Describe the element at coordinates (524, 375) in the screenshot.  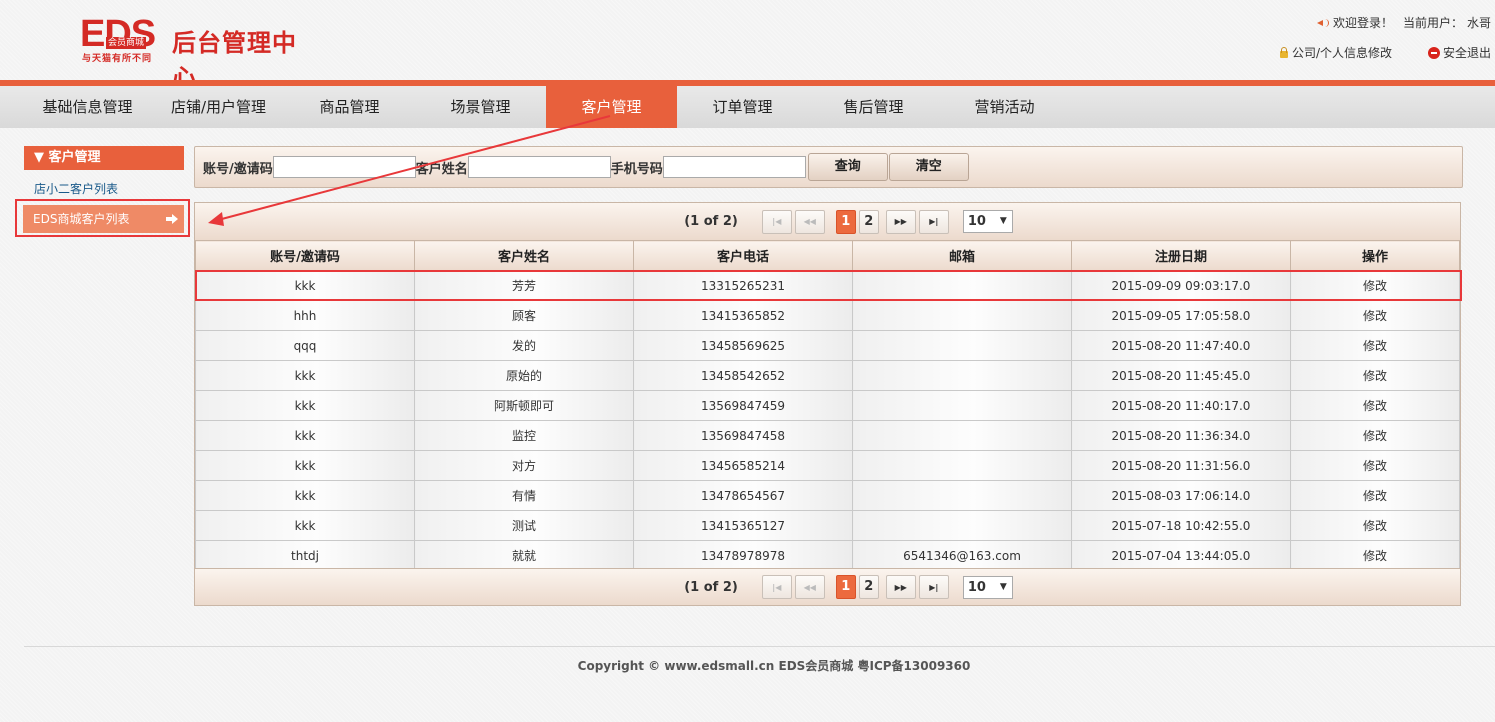
I see `cell-name: 原始的` at that location.